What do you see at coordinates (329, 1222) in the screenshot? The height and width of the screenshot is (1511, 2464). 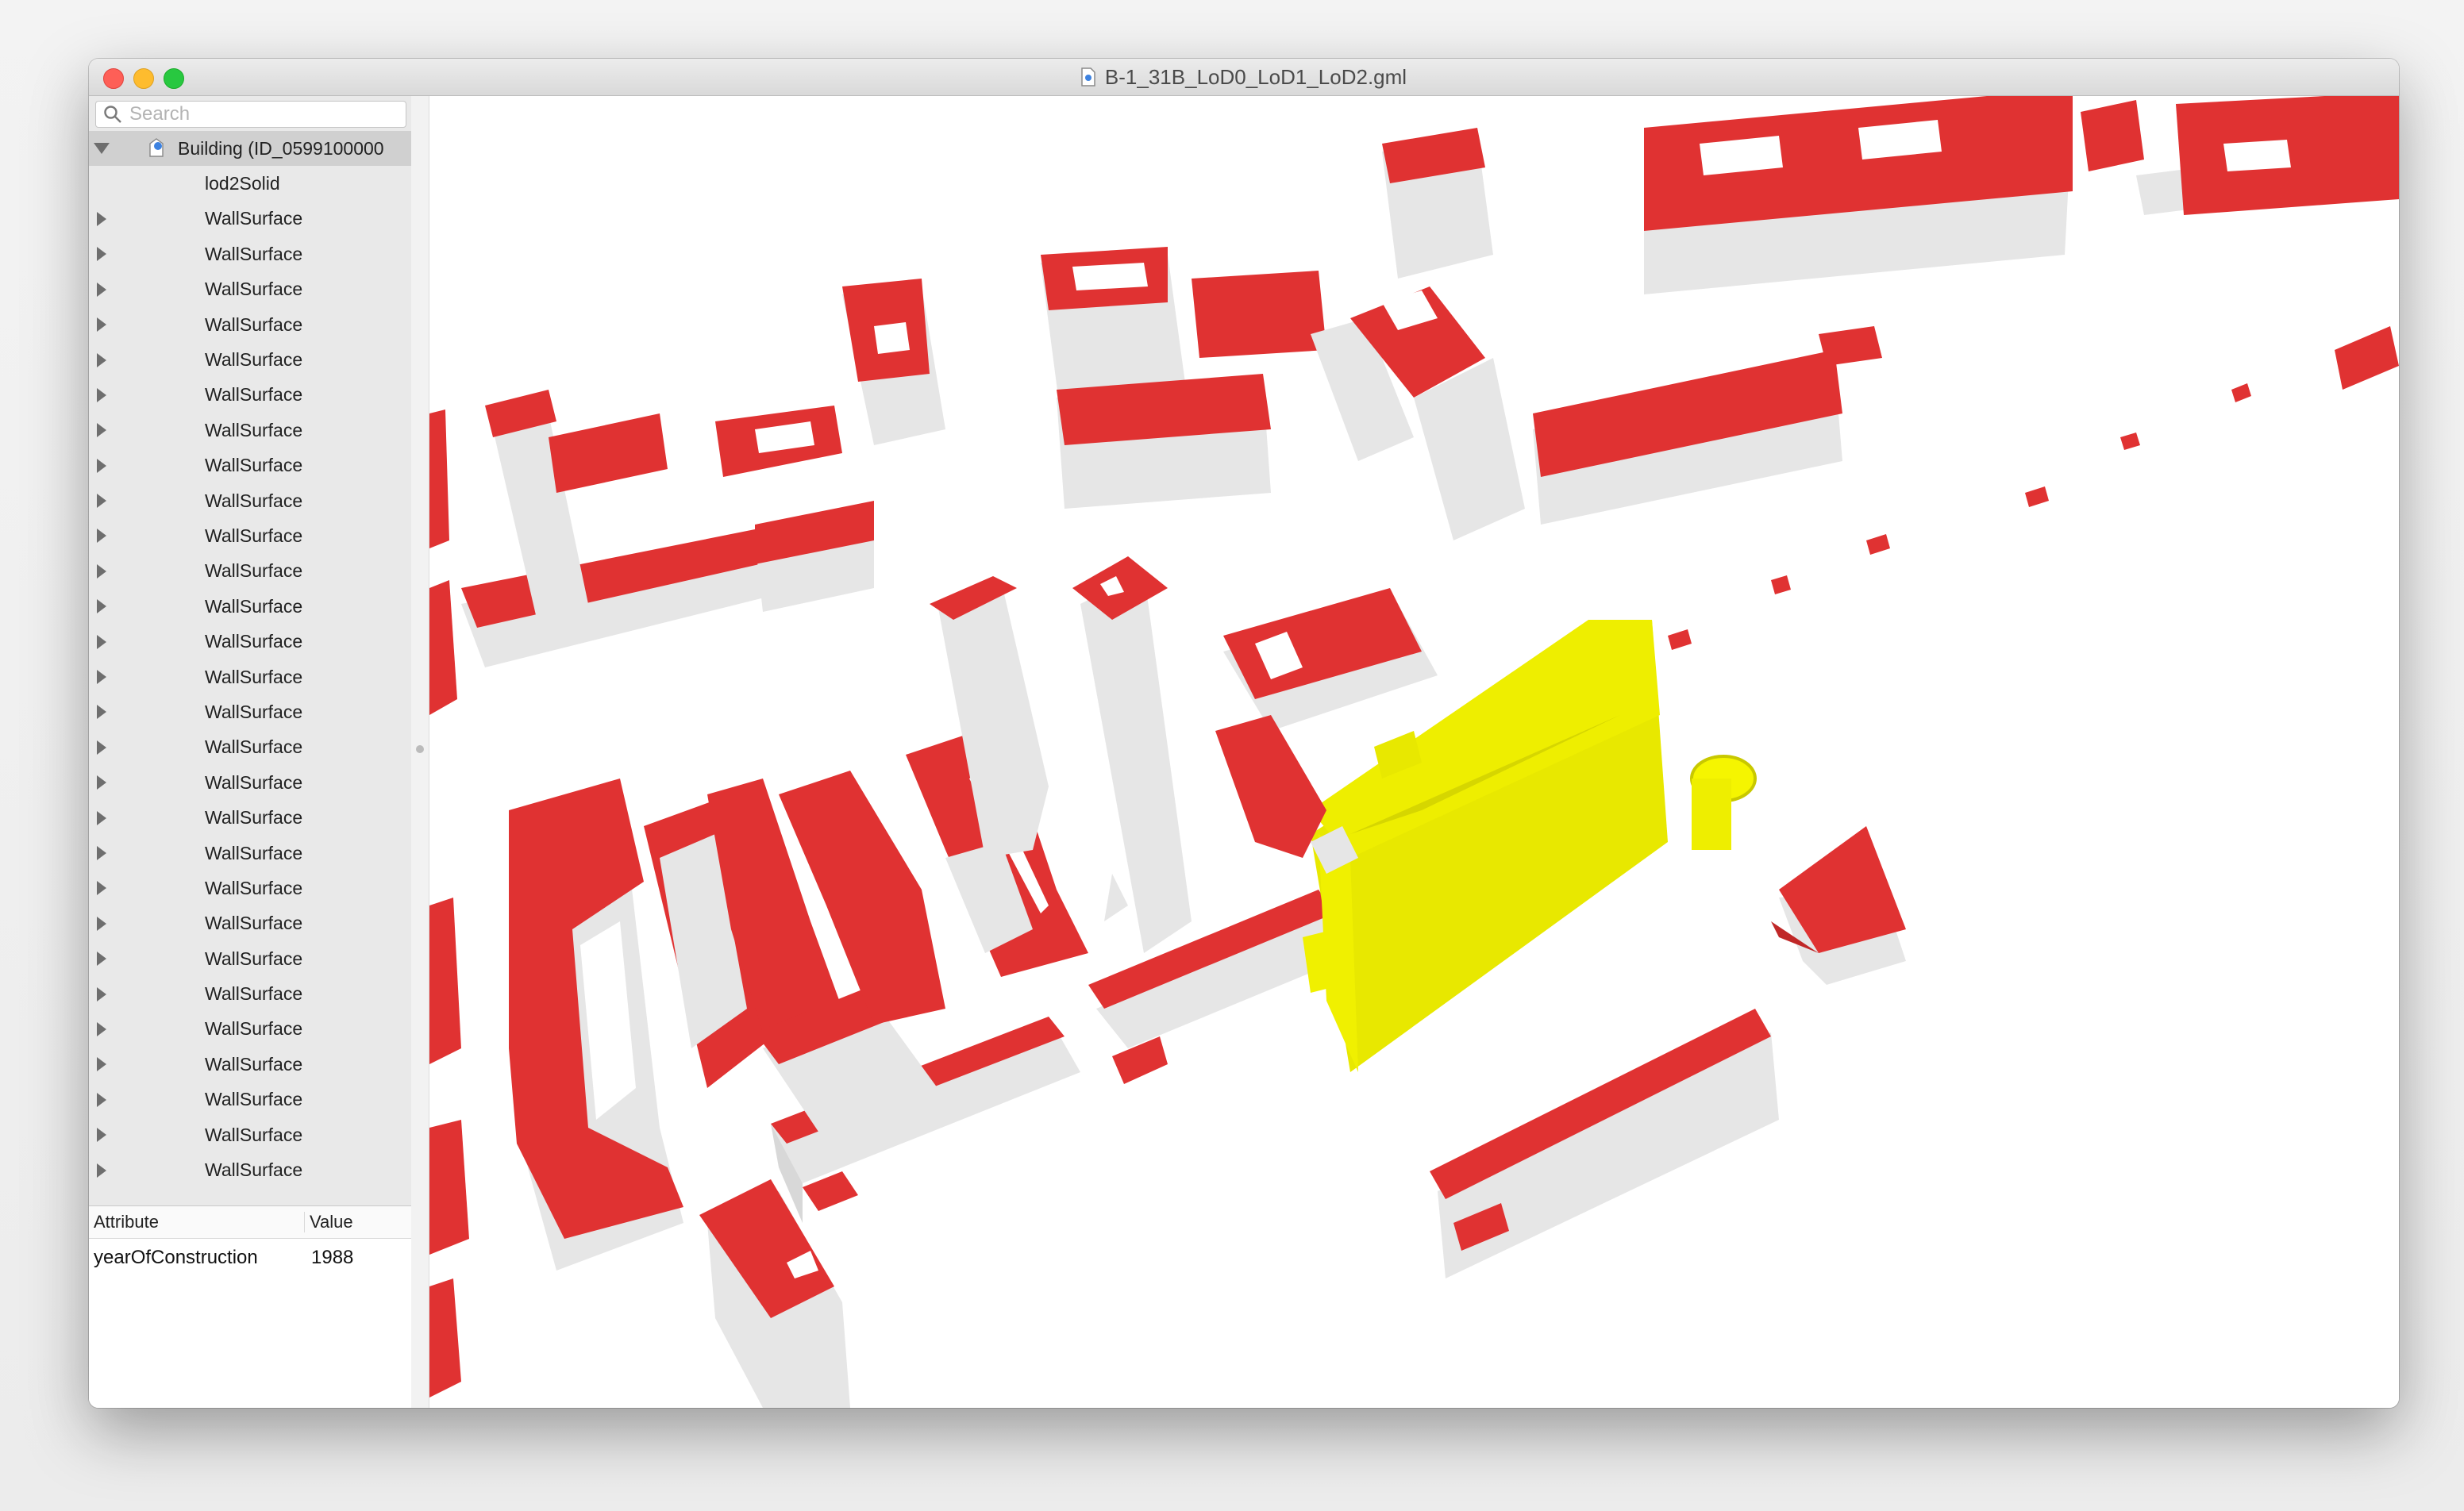 I see `column-header-value: Value` at bounding box center [329, 1222].